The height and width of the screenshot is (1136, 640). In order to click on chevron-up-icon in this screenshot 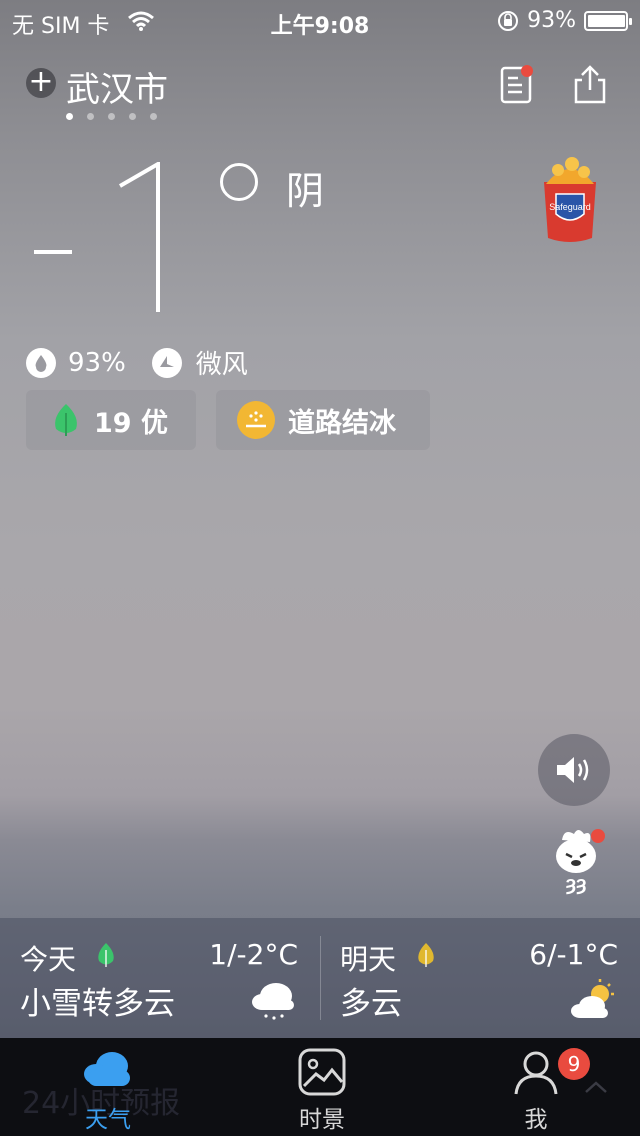, I will do `click(596, 1087)`.